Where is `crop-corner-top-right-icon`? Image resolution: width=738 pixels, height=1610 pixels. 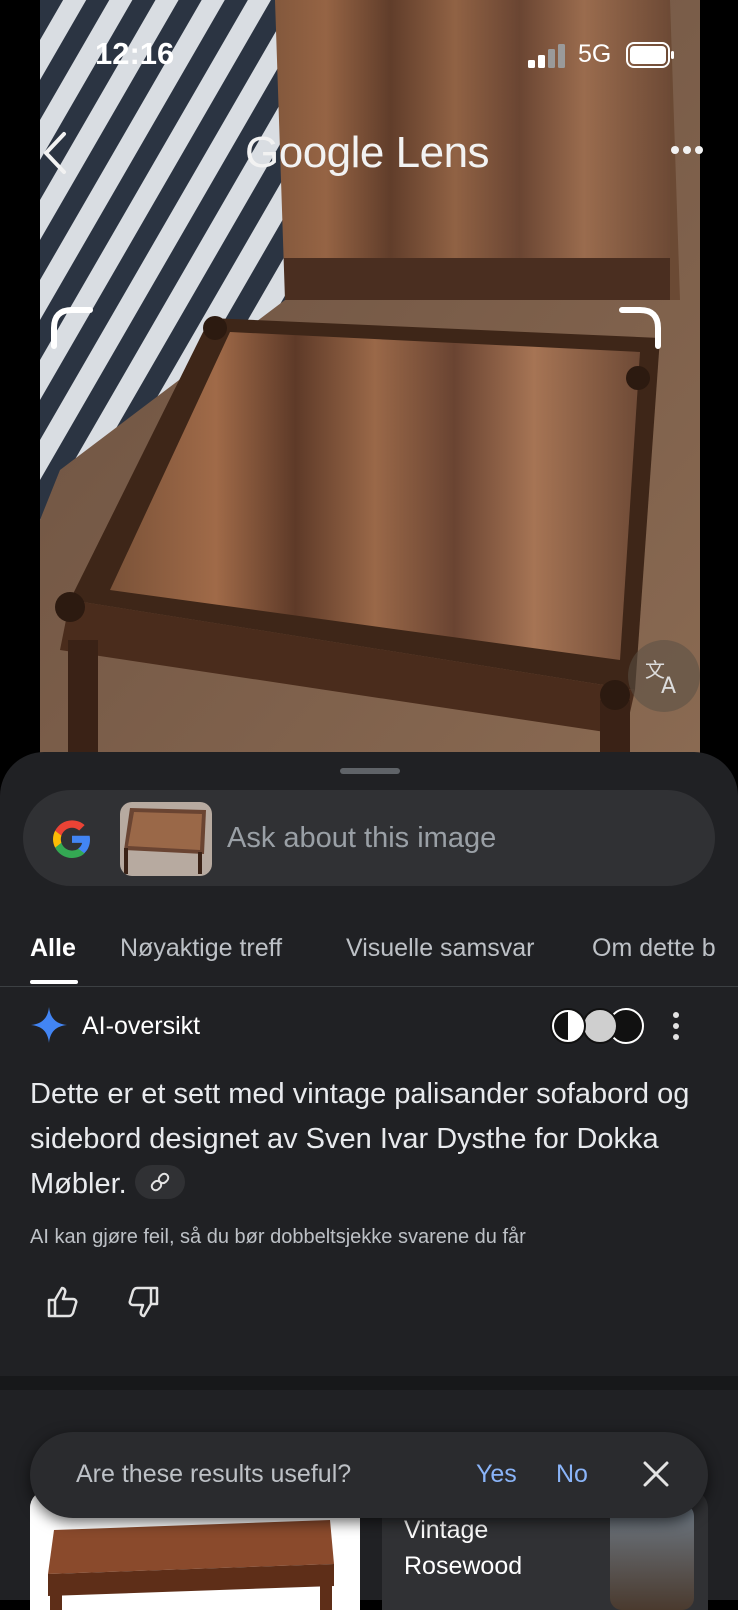 crop-corner-top-right-icon is located at coordinates (640, 328).